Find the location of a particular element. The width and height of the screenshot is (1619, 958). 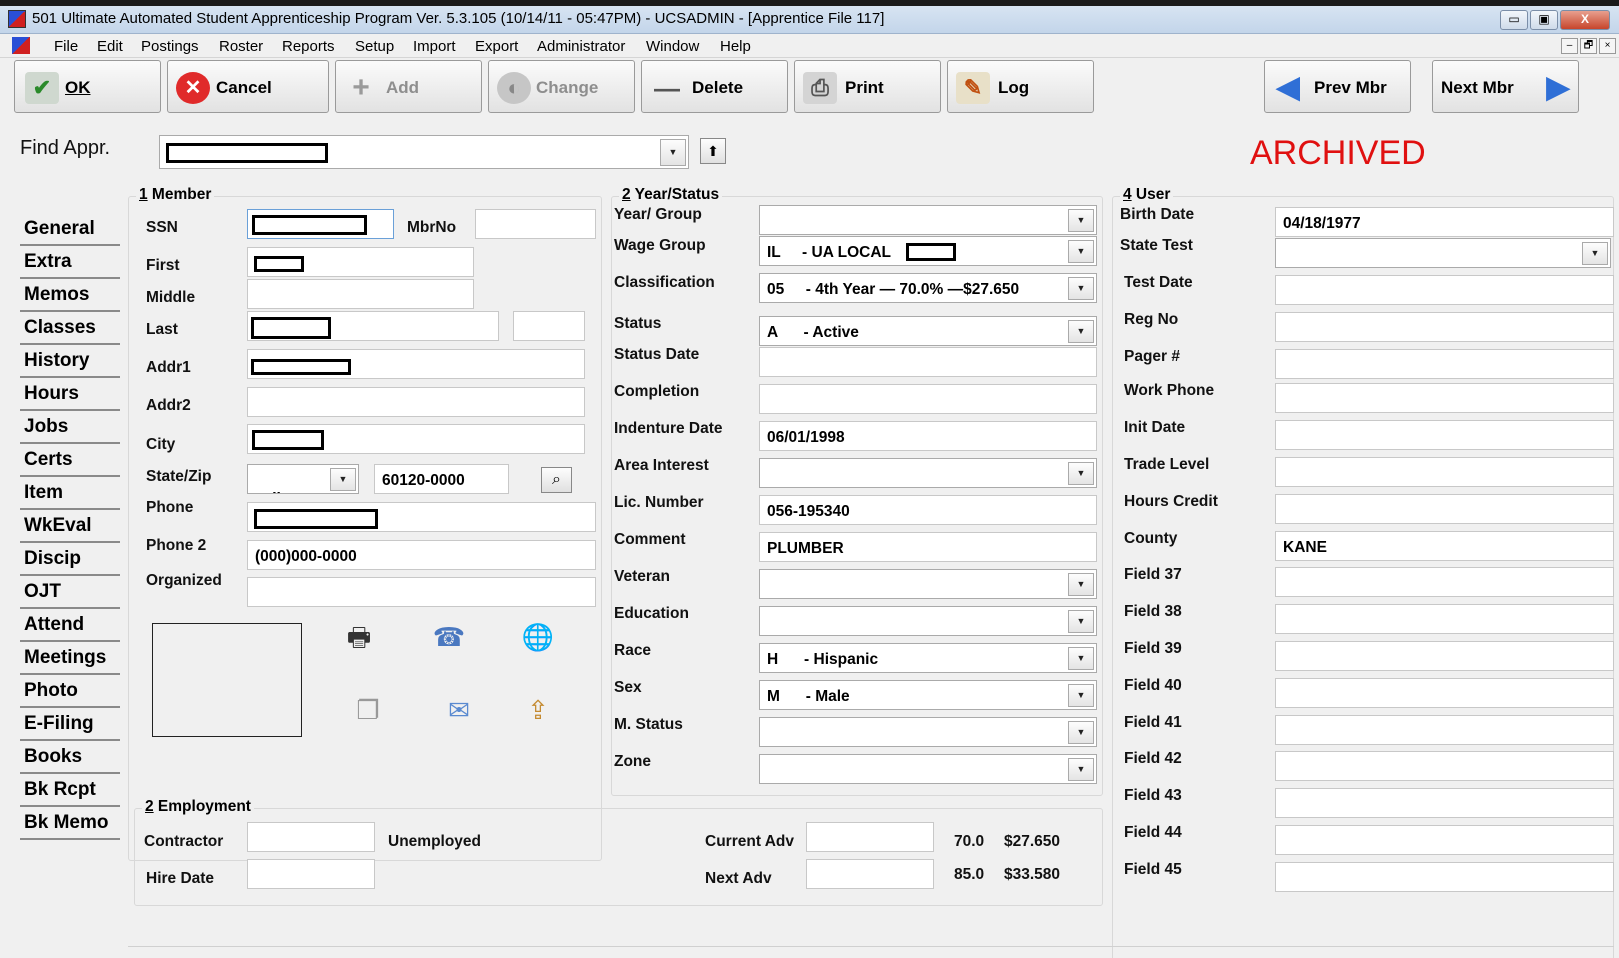

telephone-icon: ☎ is located at coordinates (449, 637).